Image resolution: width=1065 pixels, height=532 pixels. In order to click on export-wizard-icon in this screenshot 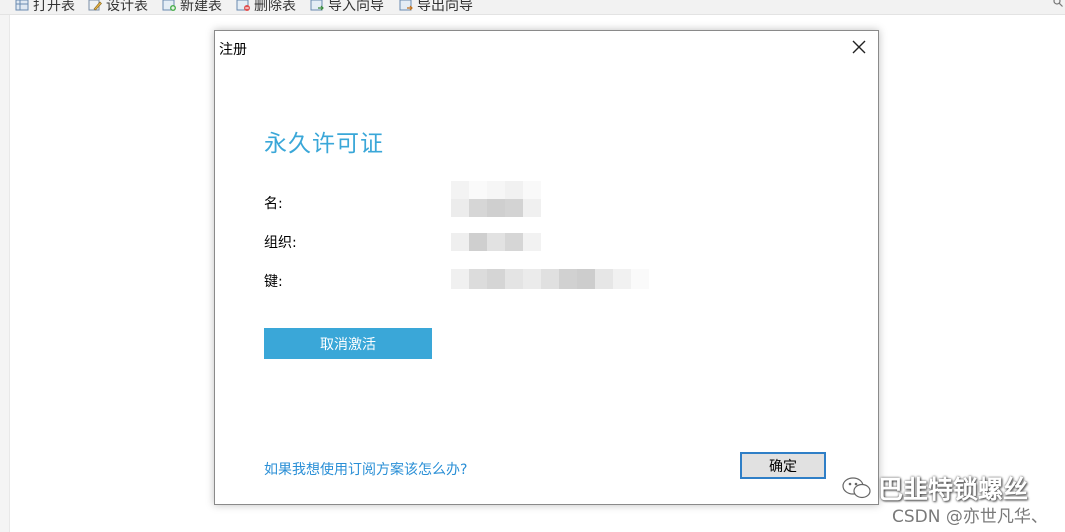, I will do `click(406, 5)`.